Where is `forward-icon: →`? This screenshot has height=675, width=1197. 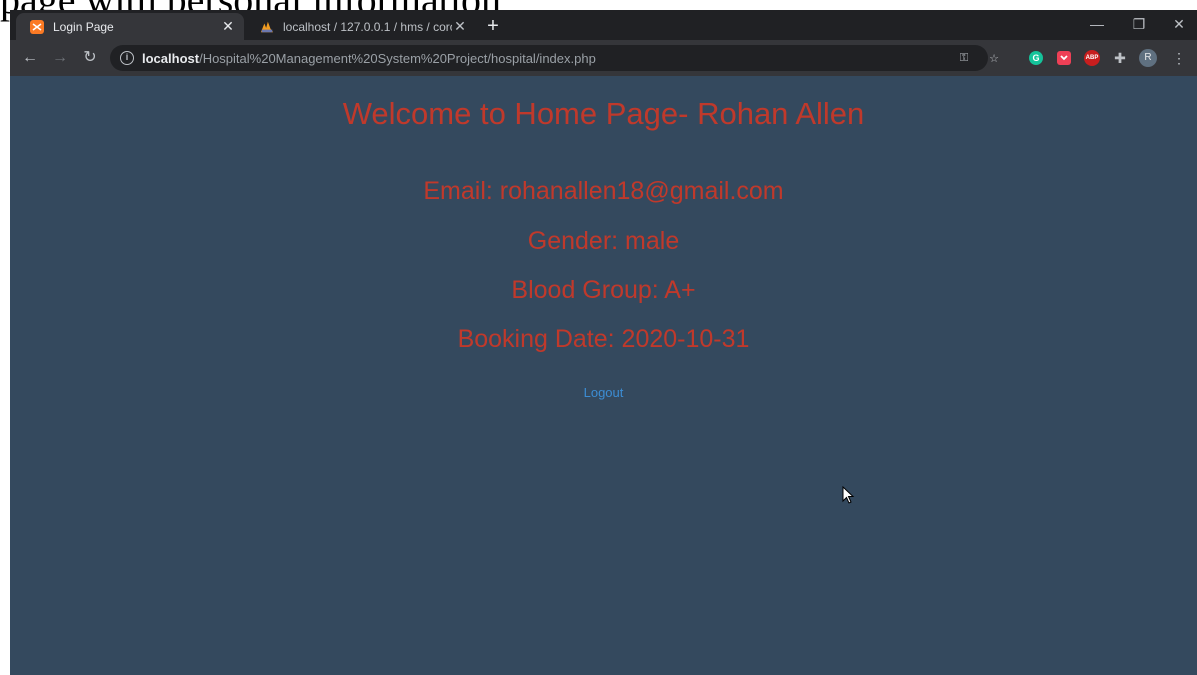
forward-icon: → is located at coordinates (60, 58).